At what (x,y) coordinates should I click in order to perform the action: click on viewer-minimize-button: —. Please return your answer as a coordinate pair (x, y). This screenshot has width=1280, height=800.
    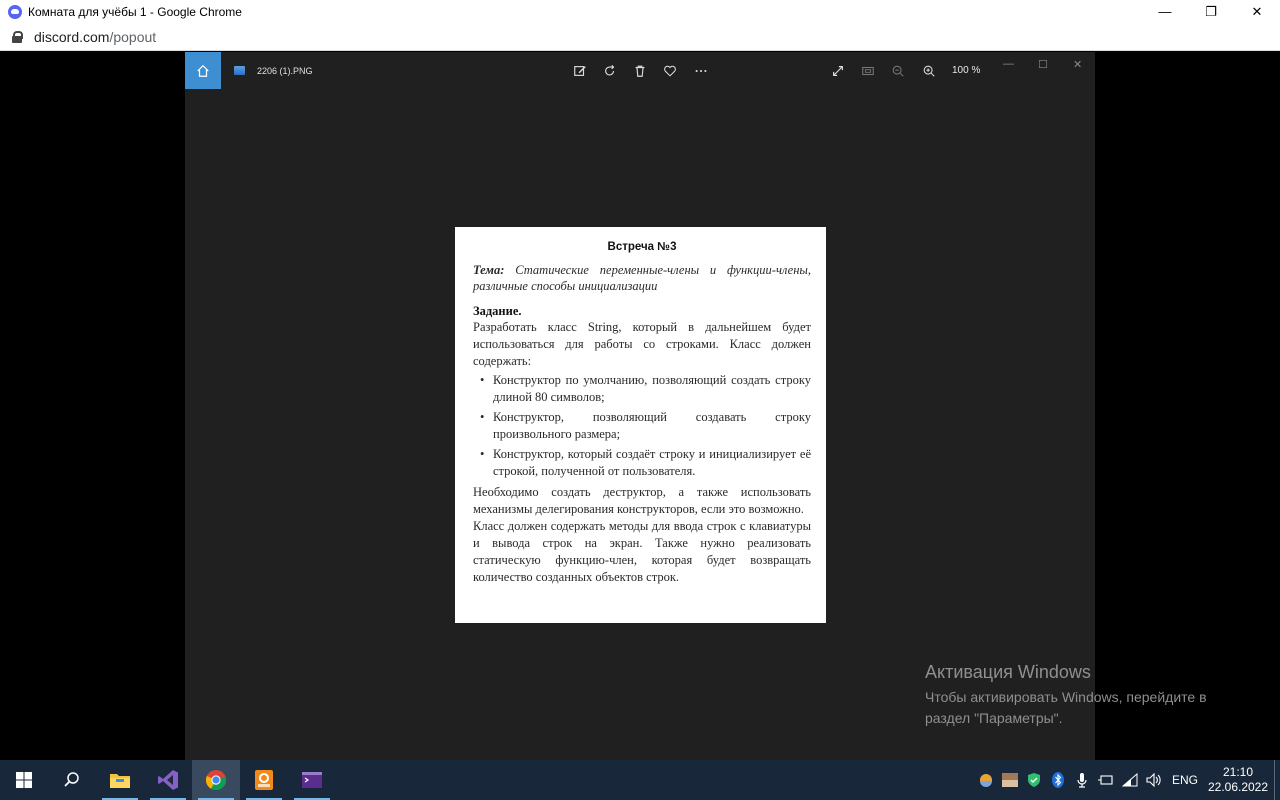
    Looking at the image, I should click on (1008, 64).